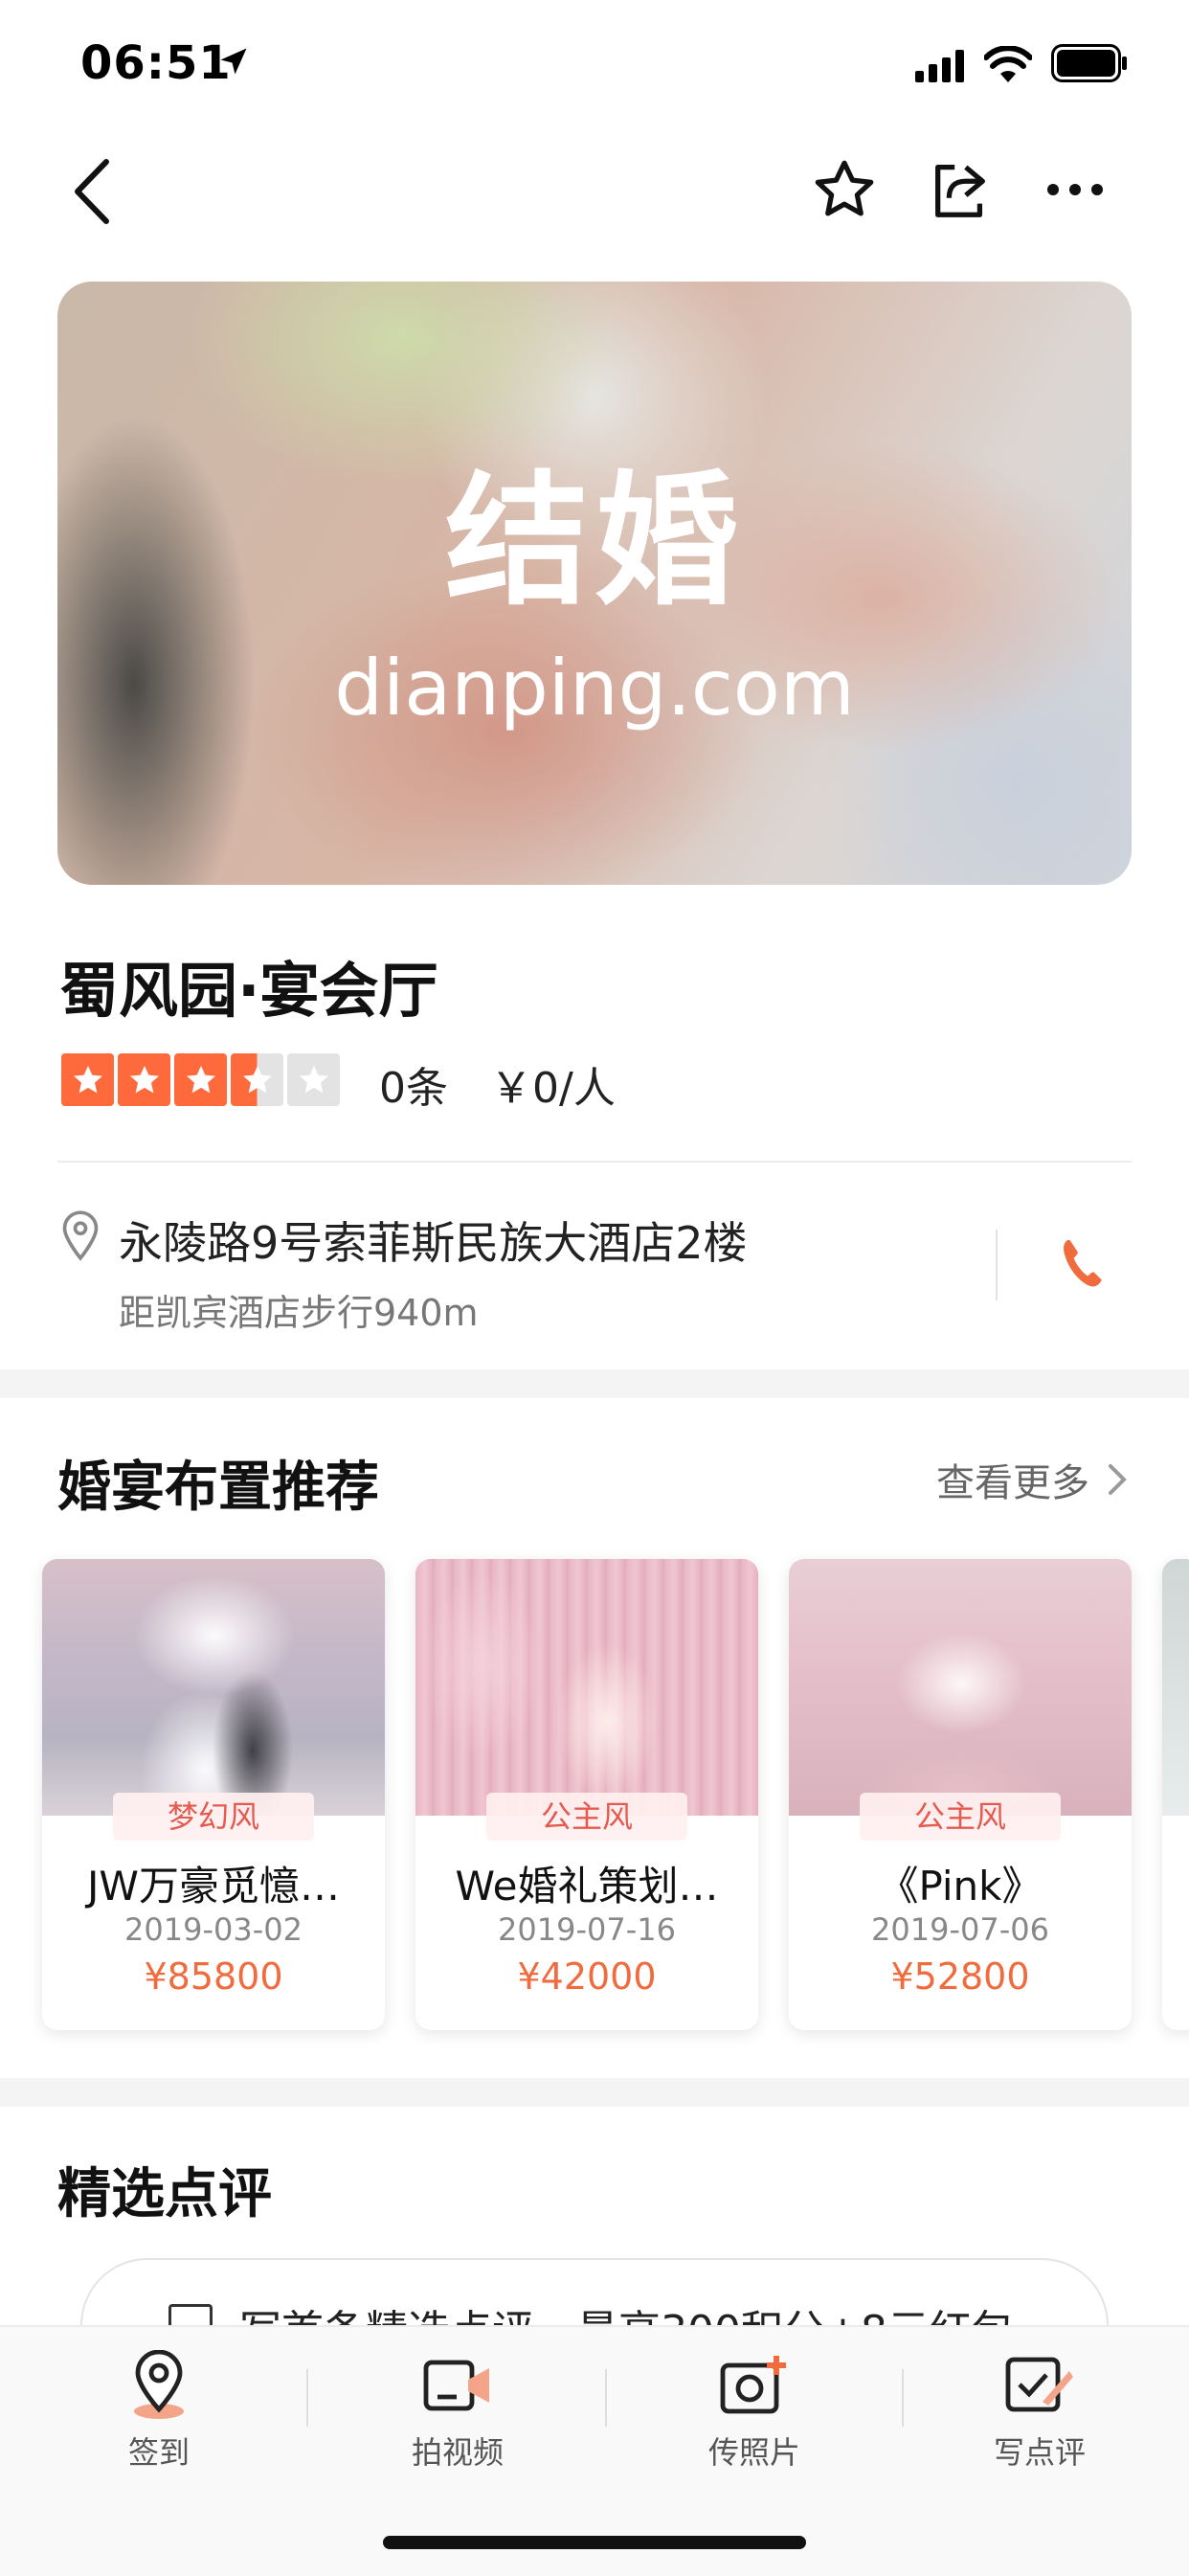  Describe the element at coordinates (753, 2452) in the screenshot. I see `tab-label: 传照片` at that location.